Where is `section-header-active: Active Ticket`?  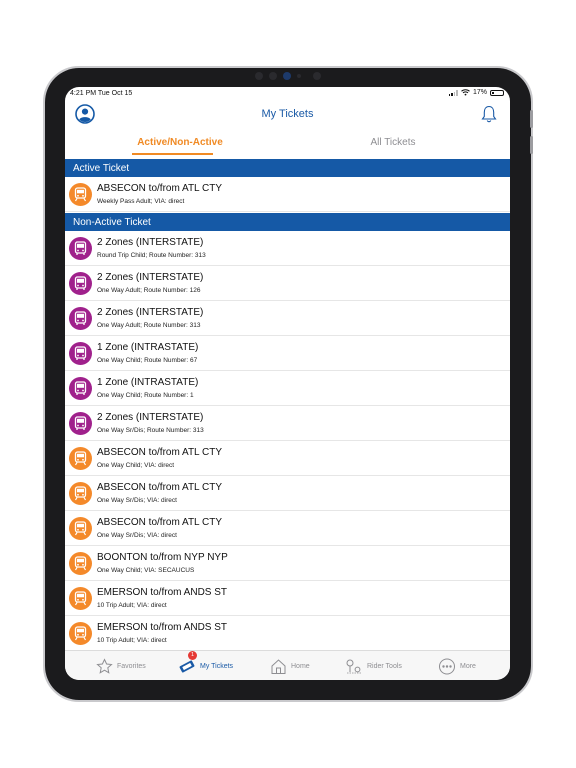
section-header-active: Active Ticket is located at coordinates (287, 168).